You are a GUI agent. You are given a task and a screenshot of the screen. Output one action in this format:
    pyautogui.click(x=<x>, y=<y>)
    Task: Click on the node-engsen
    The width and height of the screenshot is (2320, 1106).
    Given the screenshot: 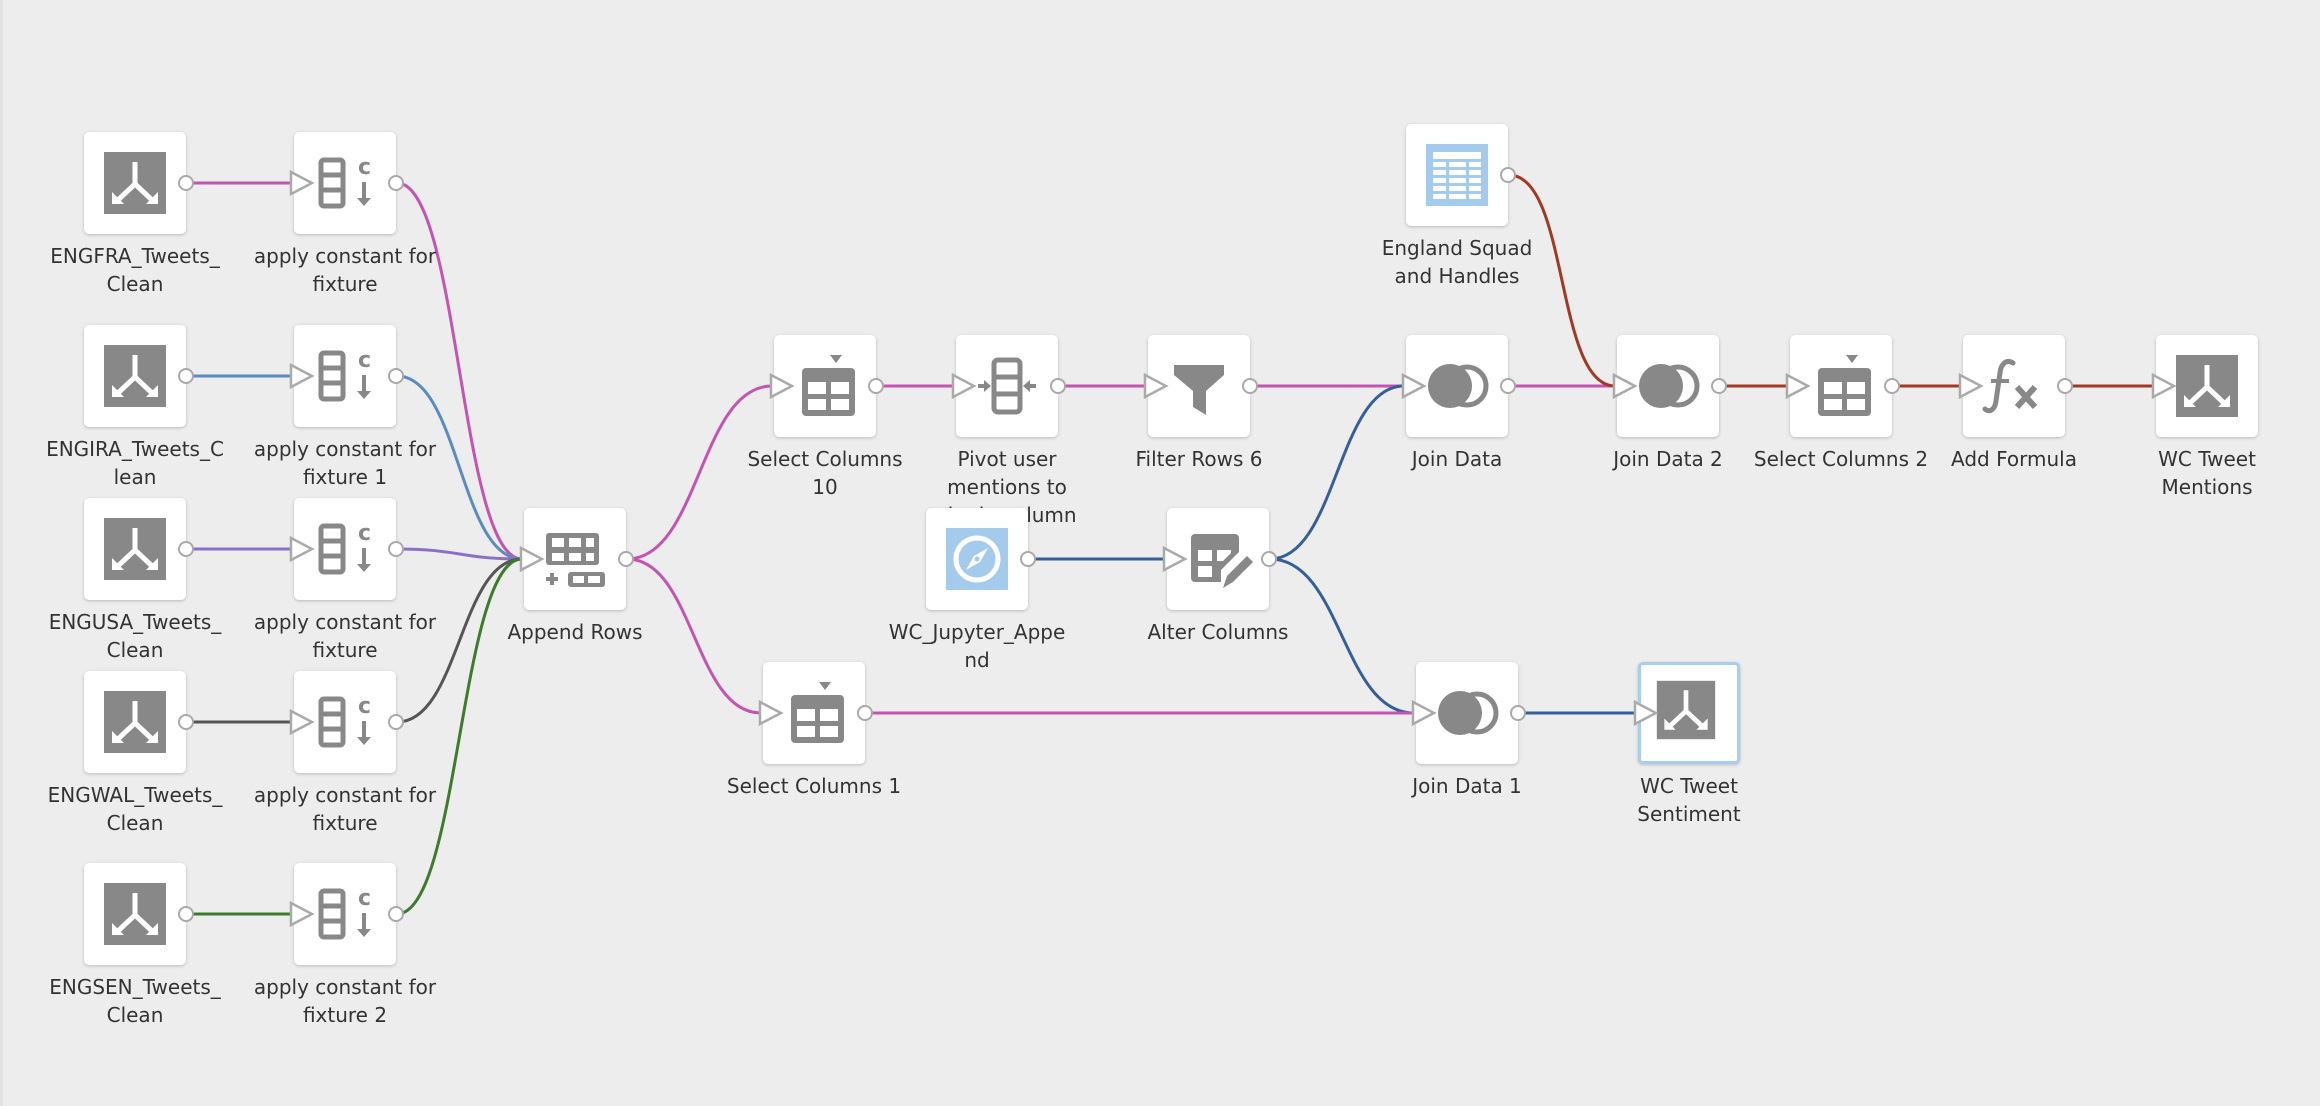 What is the action you would take?
    pyautogui.click(x=135, y=914)
    